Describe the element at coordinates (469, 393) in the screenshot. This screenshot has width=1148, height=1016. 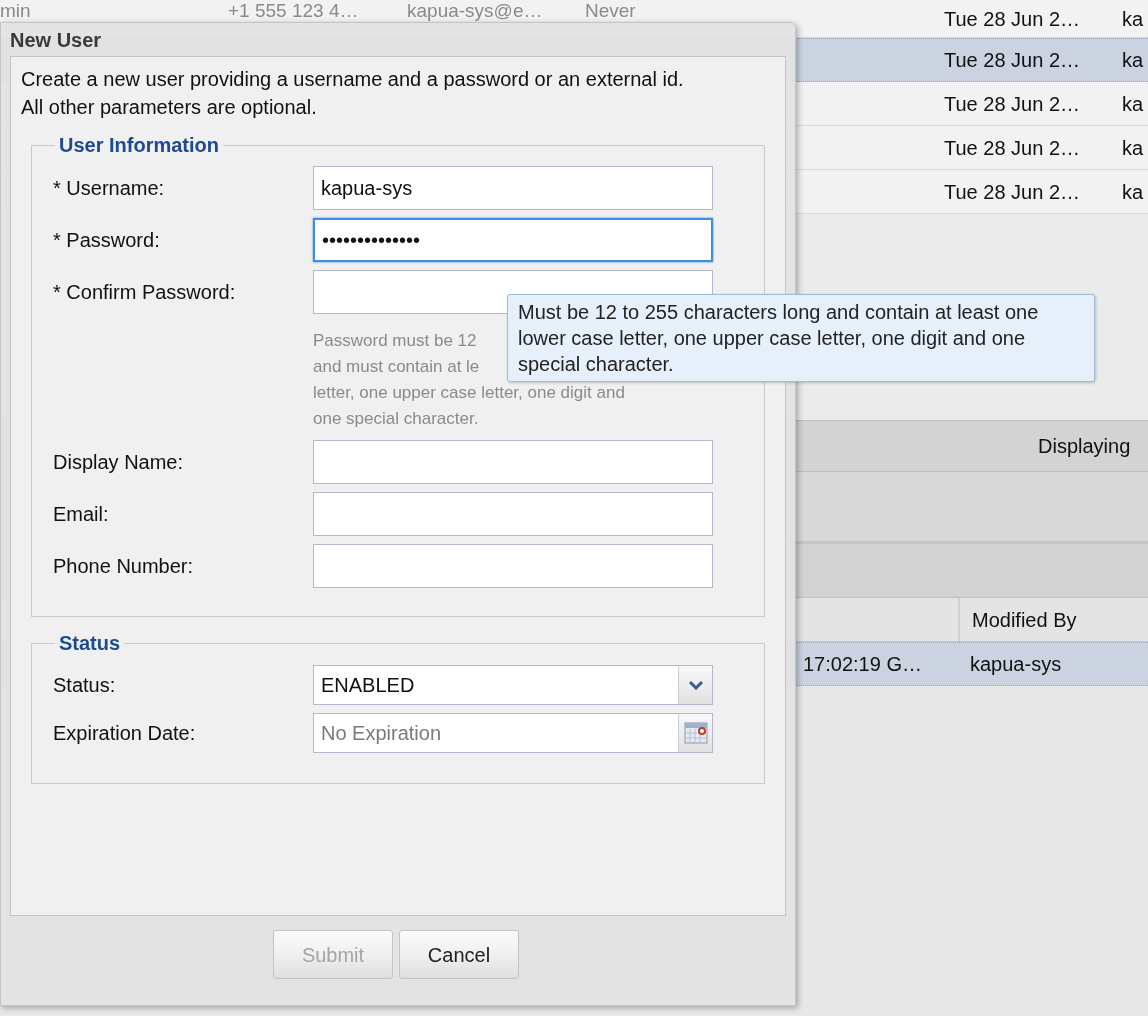
I see `hint-text: letter, one upper case letter, one digit and` at that location.